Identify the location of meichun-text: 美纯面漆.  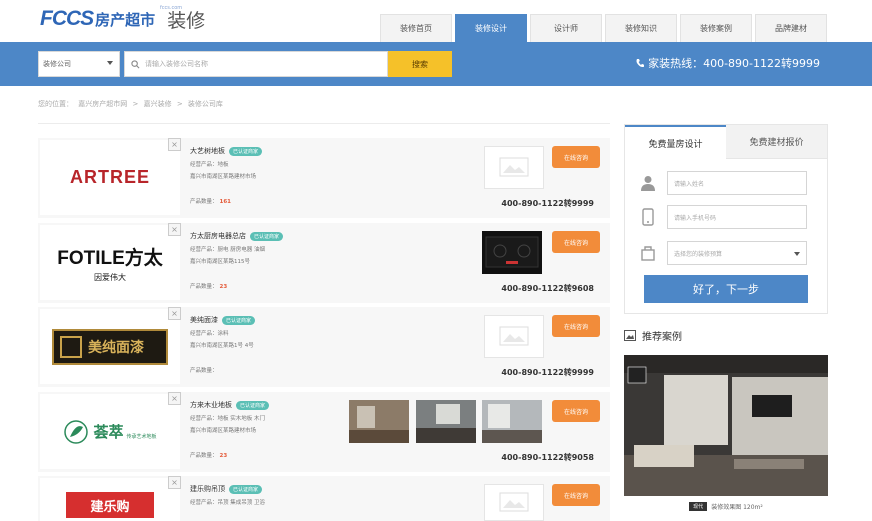
(116, 347).